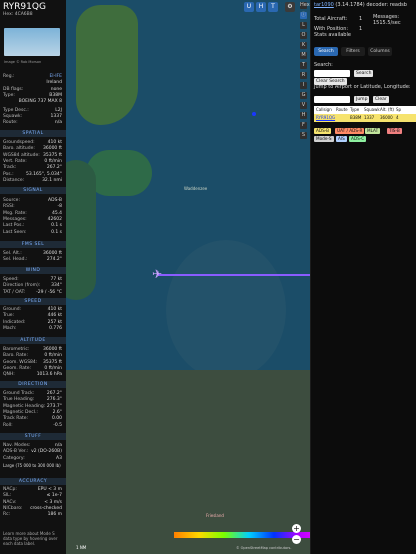 Image resolution: width=416 pixels, height=554 pixels. What do you see at coordinates (56, 286) in the screenshot?
I see `wind-value: 334°` at bounding box center [56, 286].